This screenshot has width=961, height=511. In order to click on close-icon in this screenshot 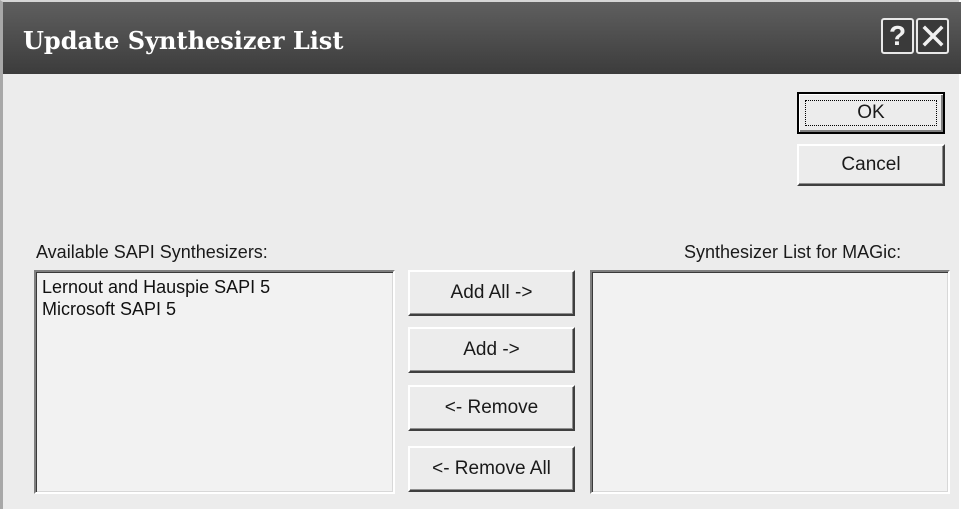, I will do `click(932, 36)`.